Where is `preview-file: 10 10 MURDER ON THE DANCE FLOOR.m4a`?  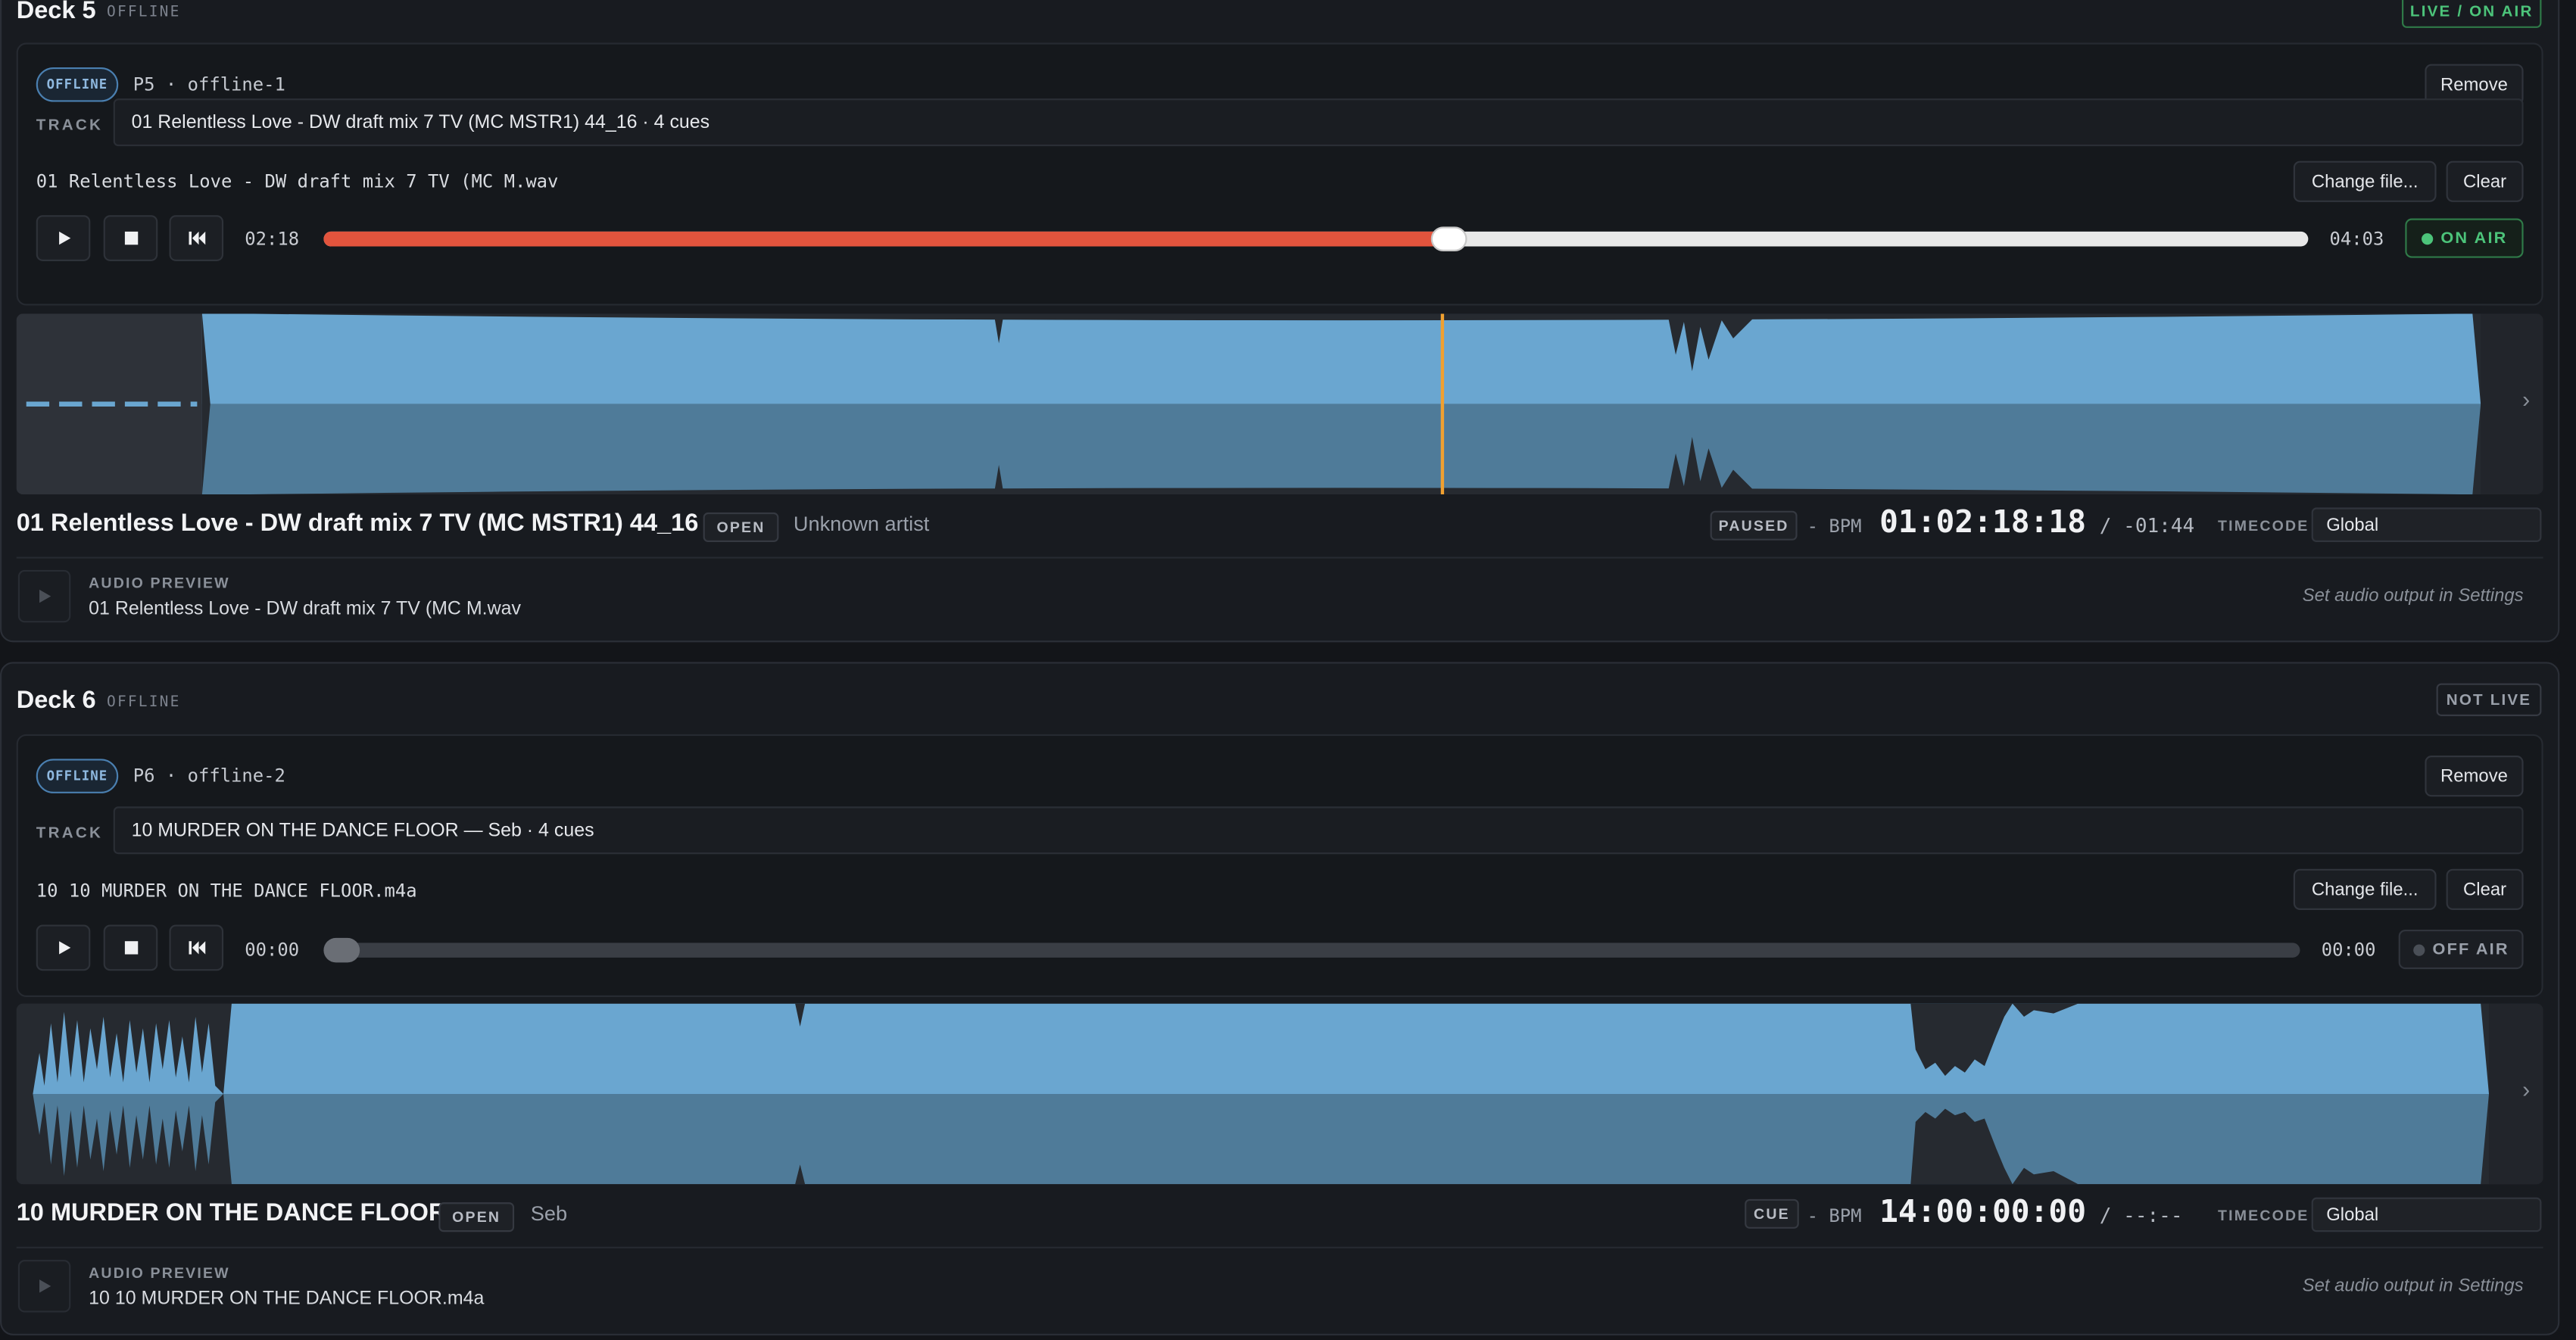 preview-file: 10 10 MURDER ON THE DANCE FLOOR.m4a is located at coordinates (287, 1299).